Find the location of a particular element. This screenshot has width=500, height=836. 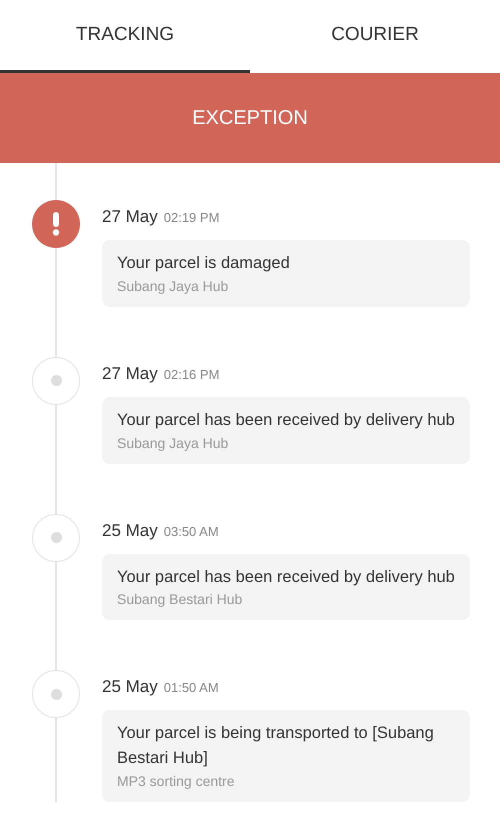

event-time: 02:19 PM is located at coordinates (192, 217).